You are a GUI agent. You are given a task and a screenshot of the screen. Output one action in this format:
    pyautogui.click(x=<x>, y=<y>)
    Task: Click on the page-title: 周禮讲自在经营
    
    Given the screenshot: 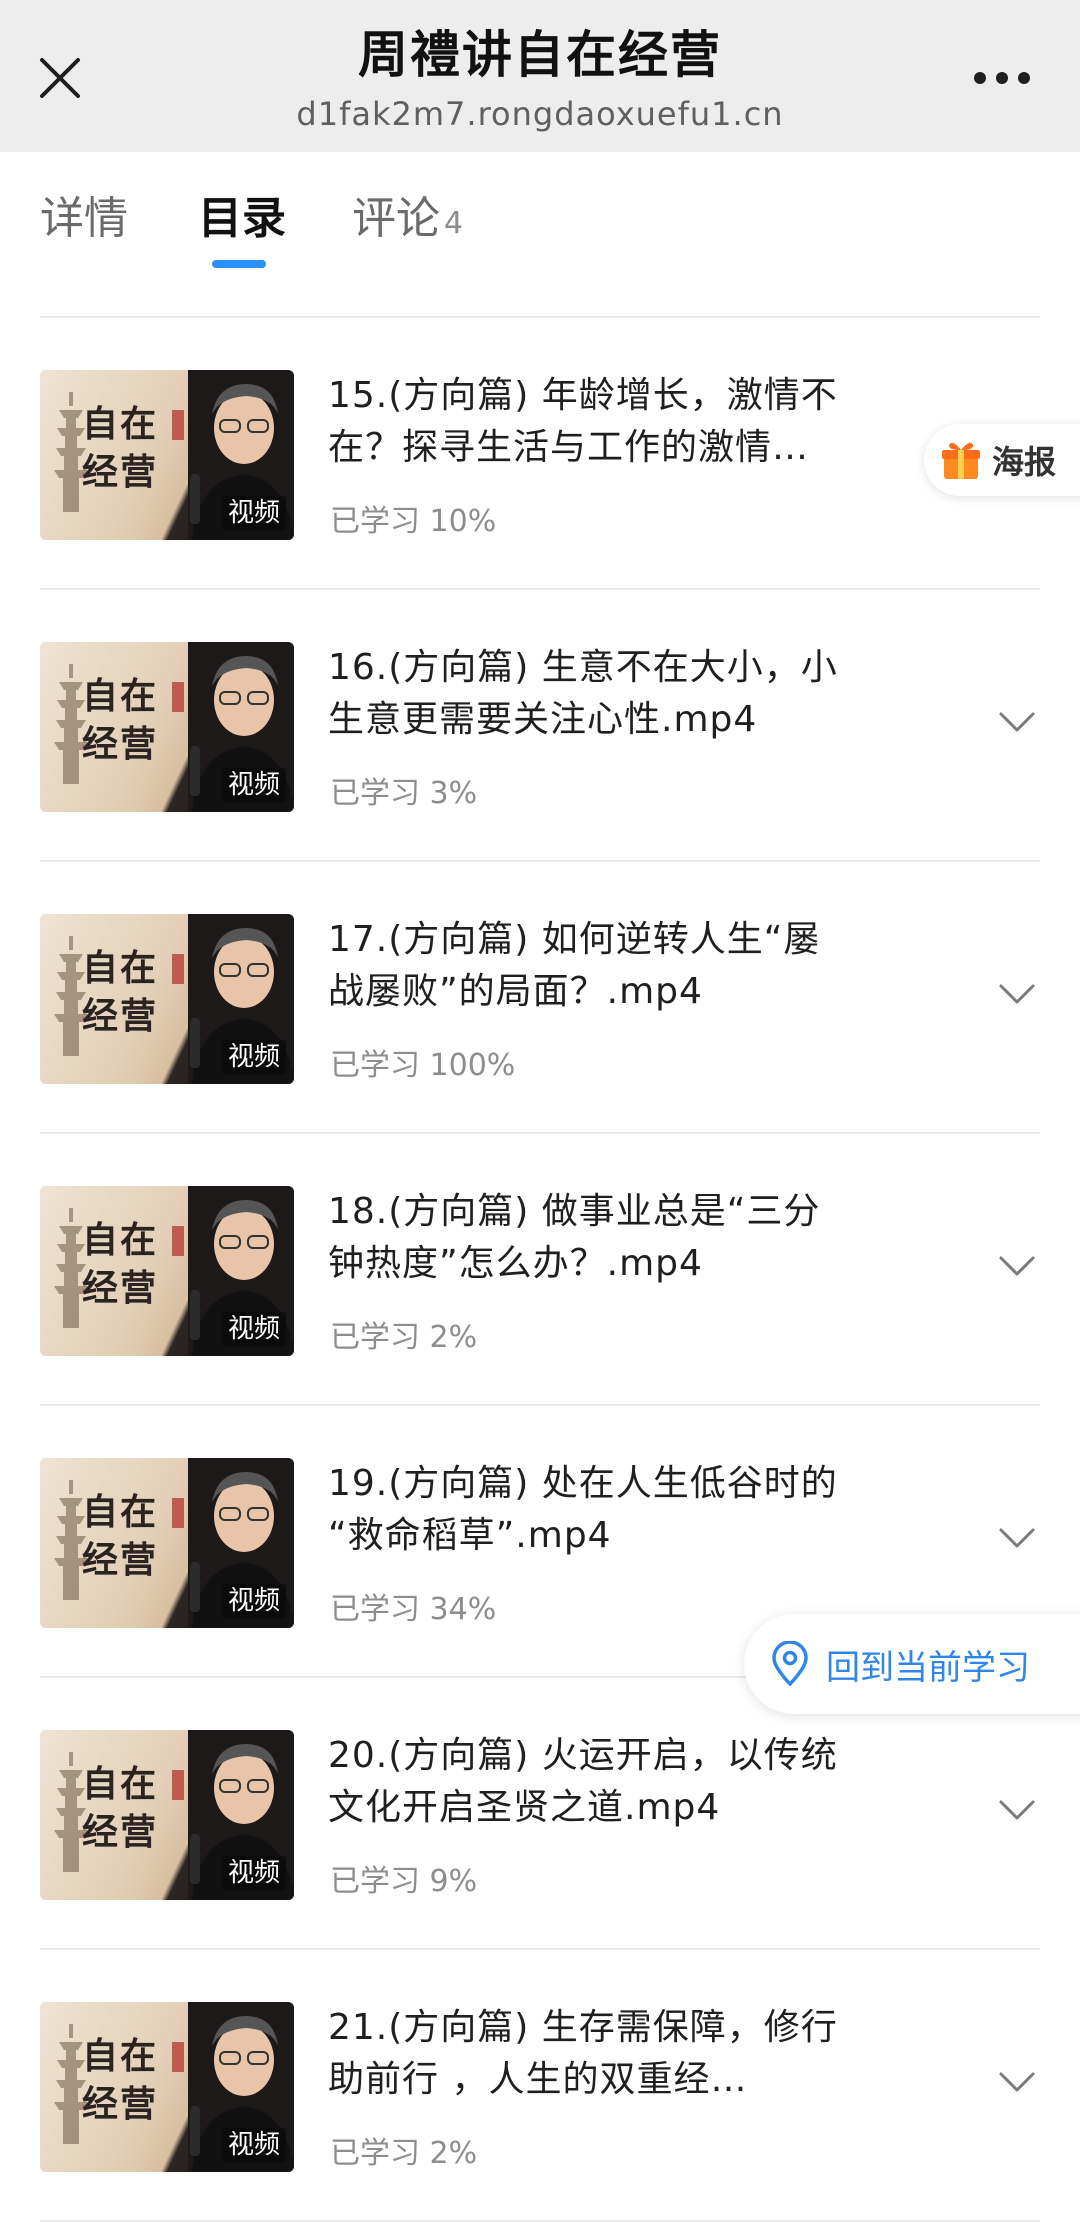 What is the action you would take?
    pyautogui.click(x=540, y=55)
    